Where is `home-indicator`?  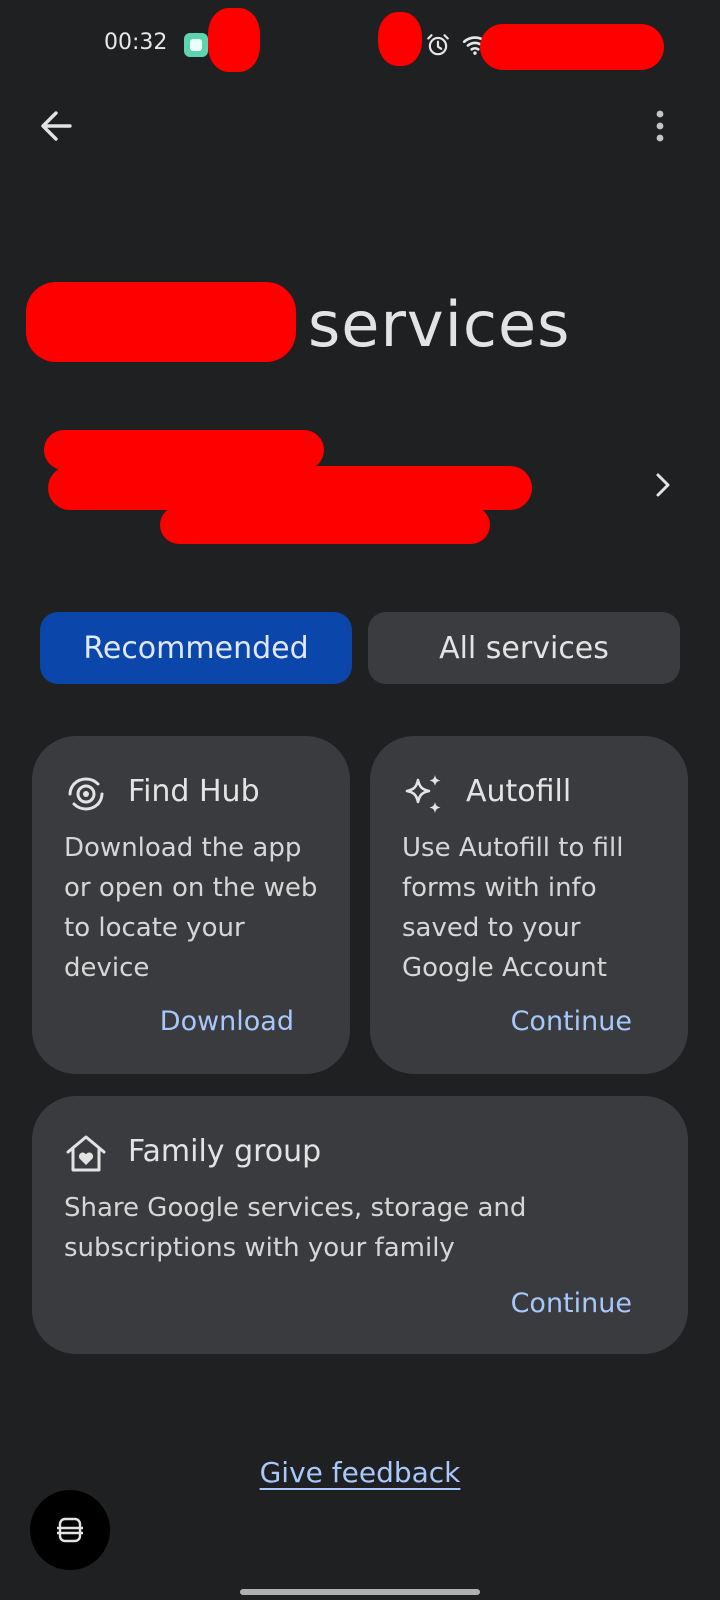 home-indicator is located at coordinates (360, 1592).